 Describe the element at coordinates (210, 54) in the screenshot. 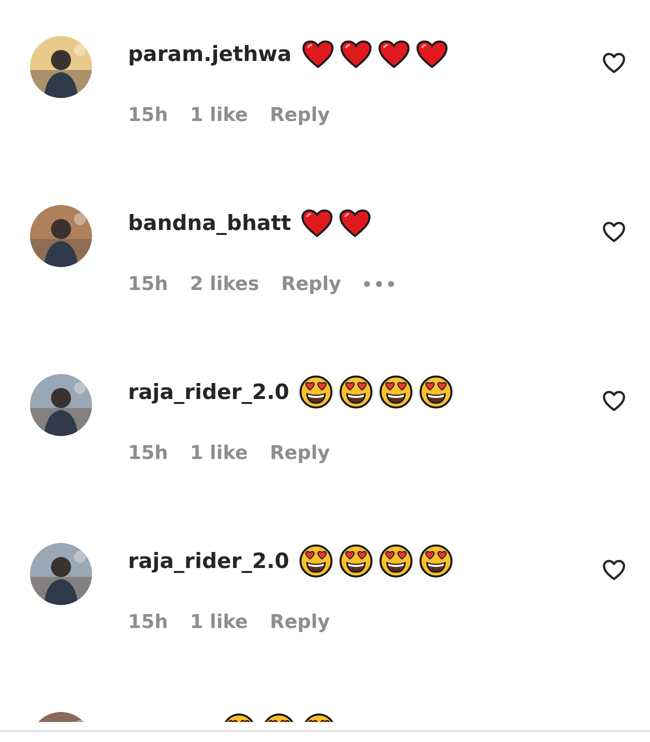

I see `username: param.jethwa` at that location.